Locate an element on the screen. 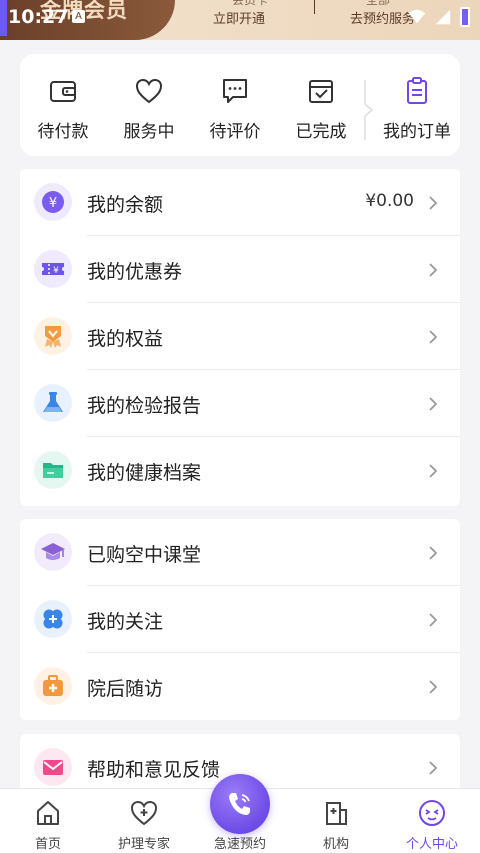  status-time: 10:27 is located at coordinates (38, 17).